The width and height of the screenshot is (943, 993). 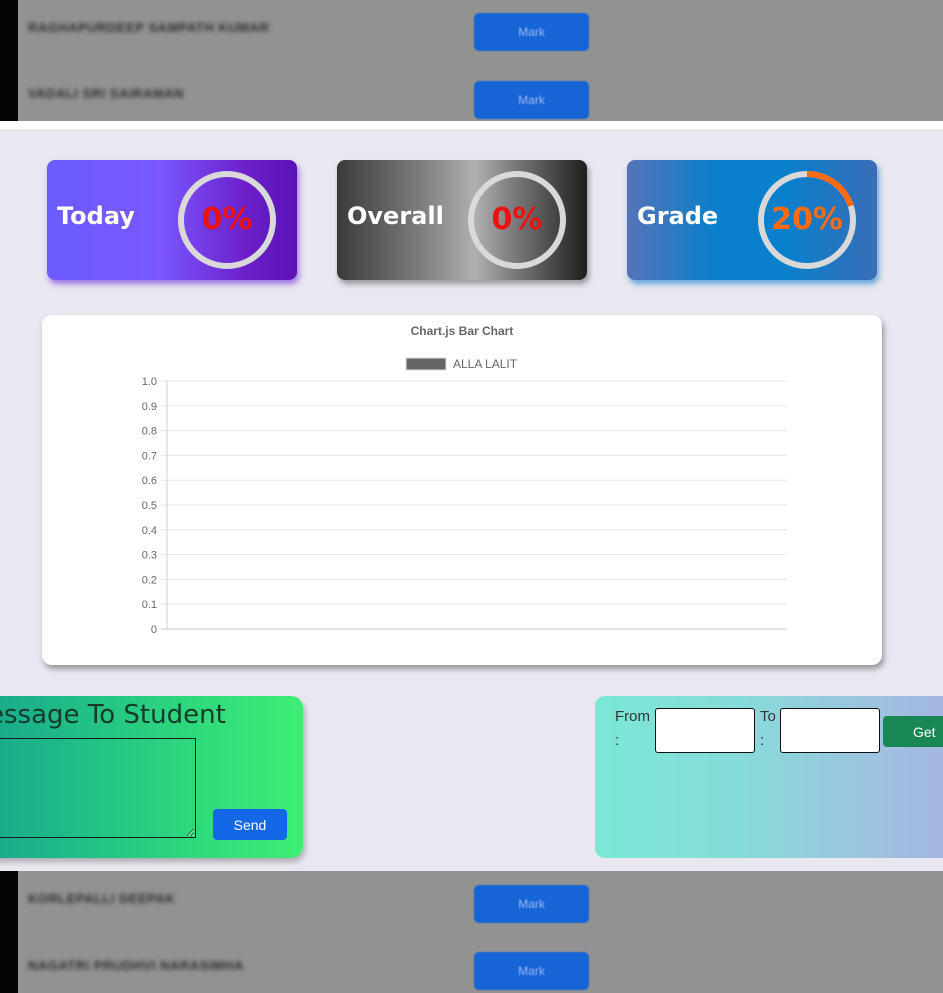 I want to click on from-label: From, so click(x=632, y=716).